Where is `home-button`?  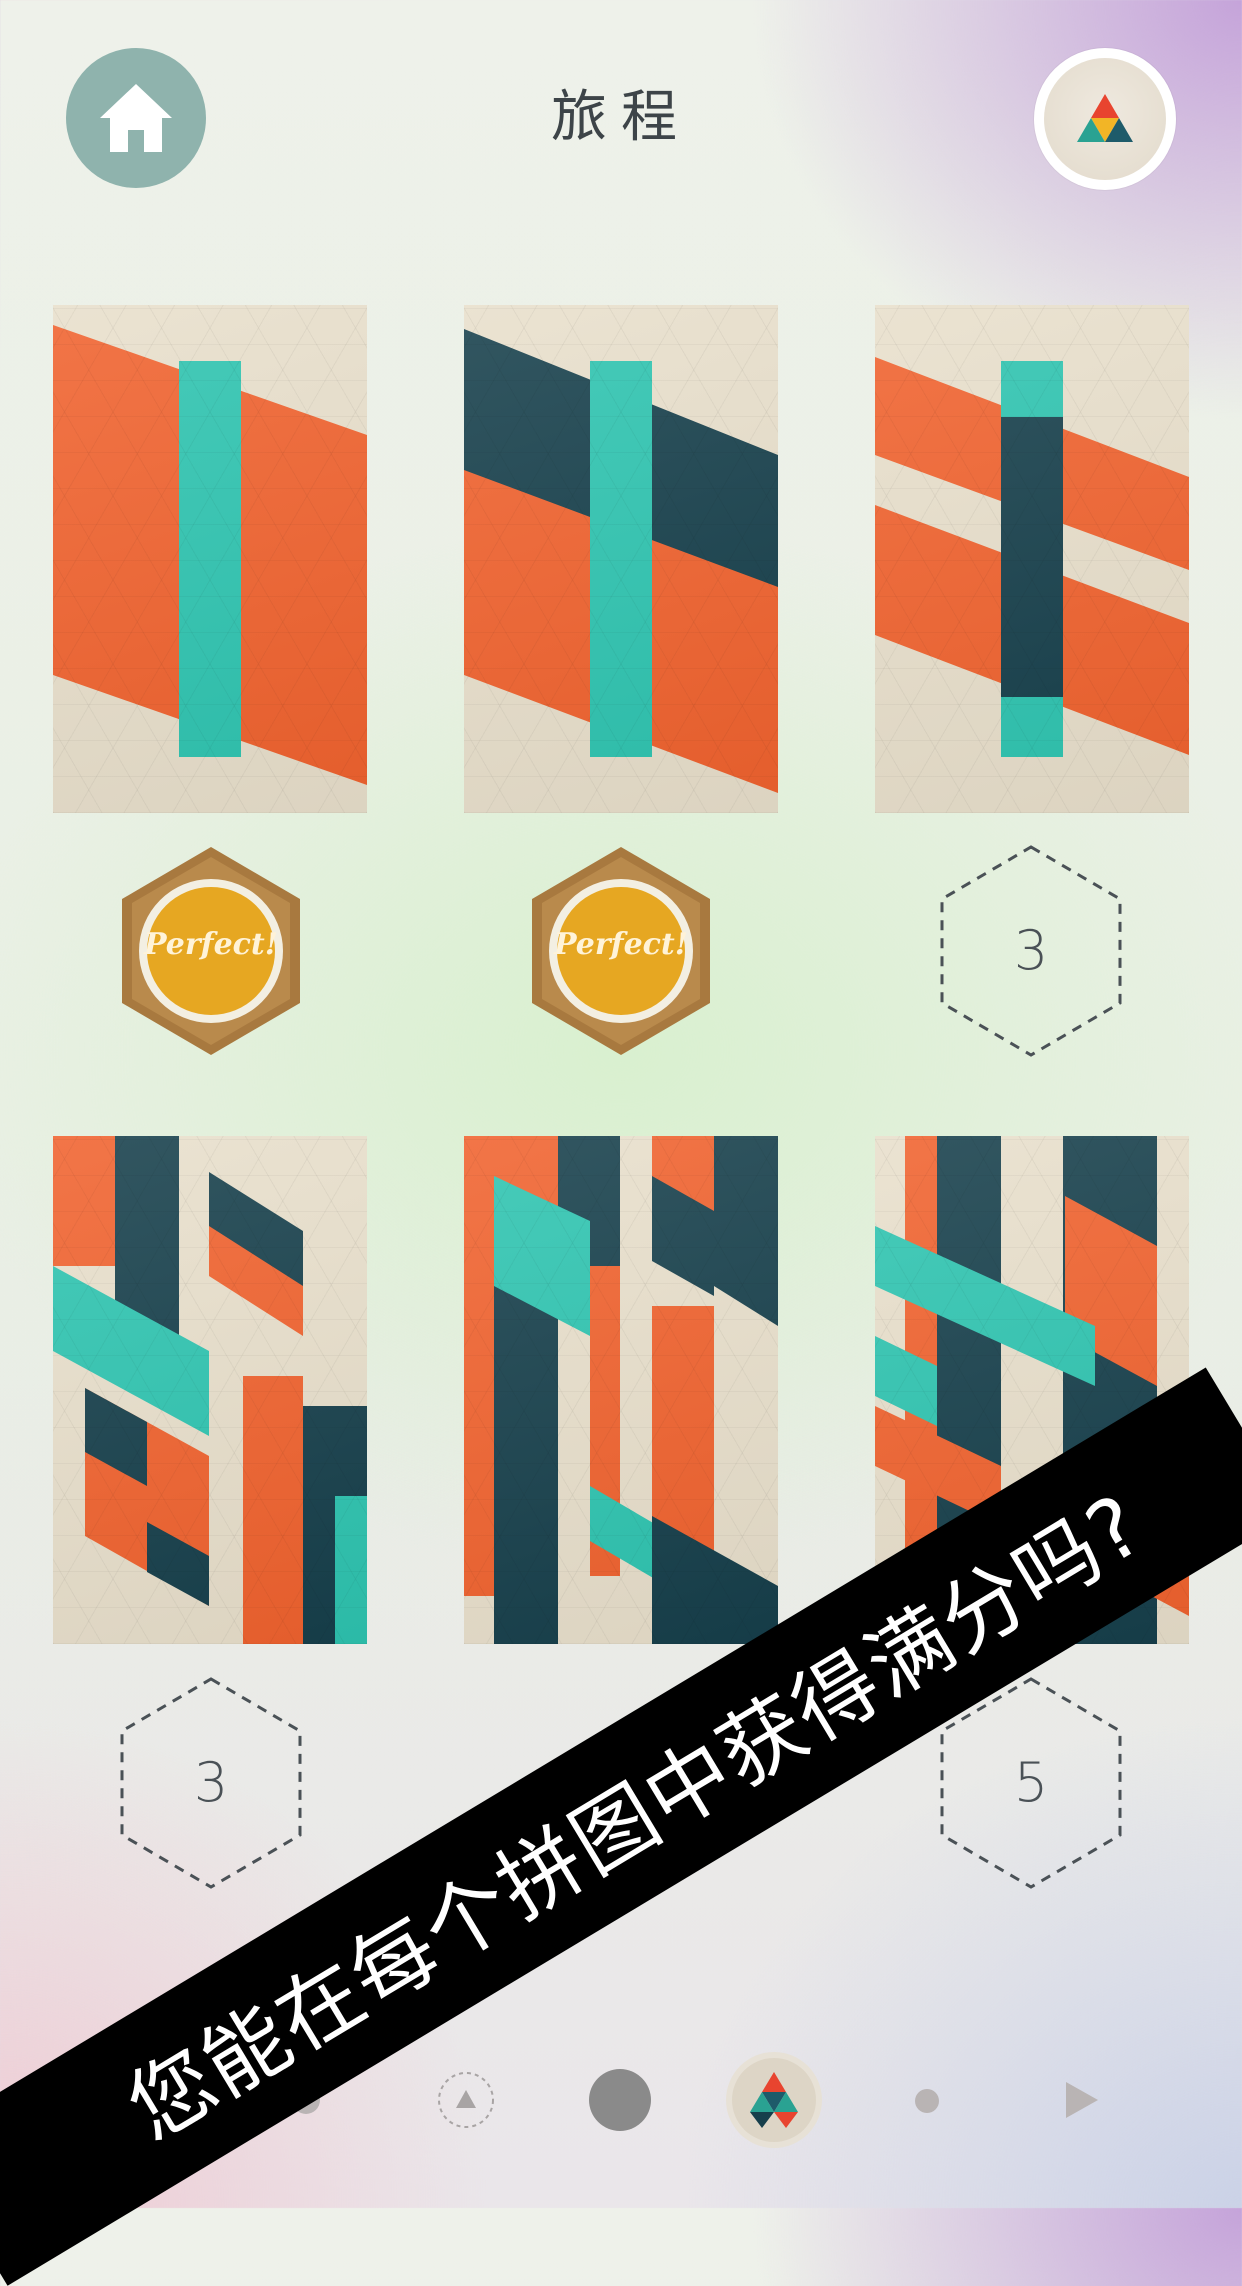 home-button is located at coordinates (136, 118).